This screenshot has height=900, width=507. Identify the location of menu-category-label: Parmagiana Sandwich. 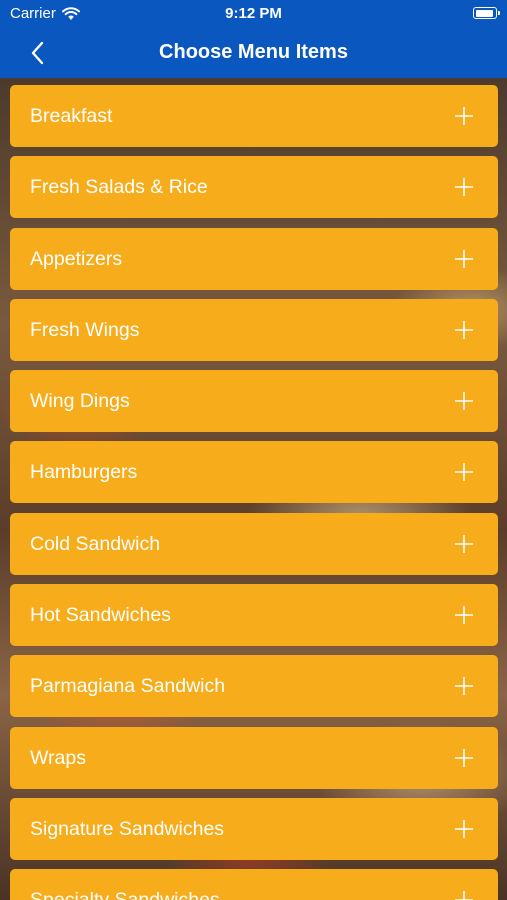
(128, 686).